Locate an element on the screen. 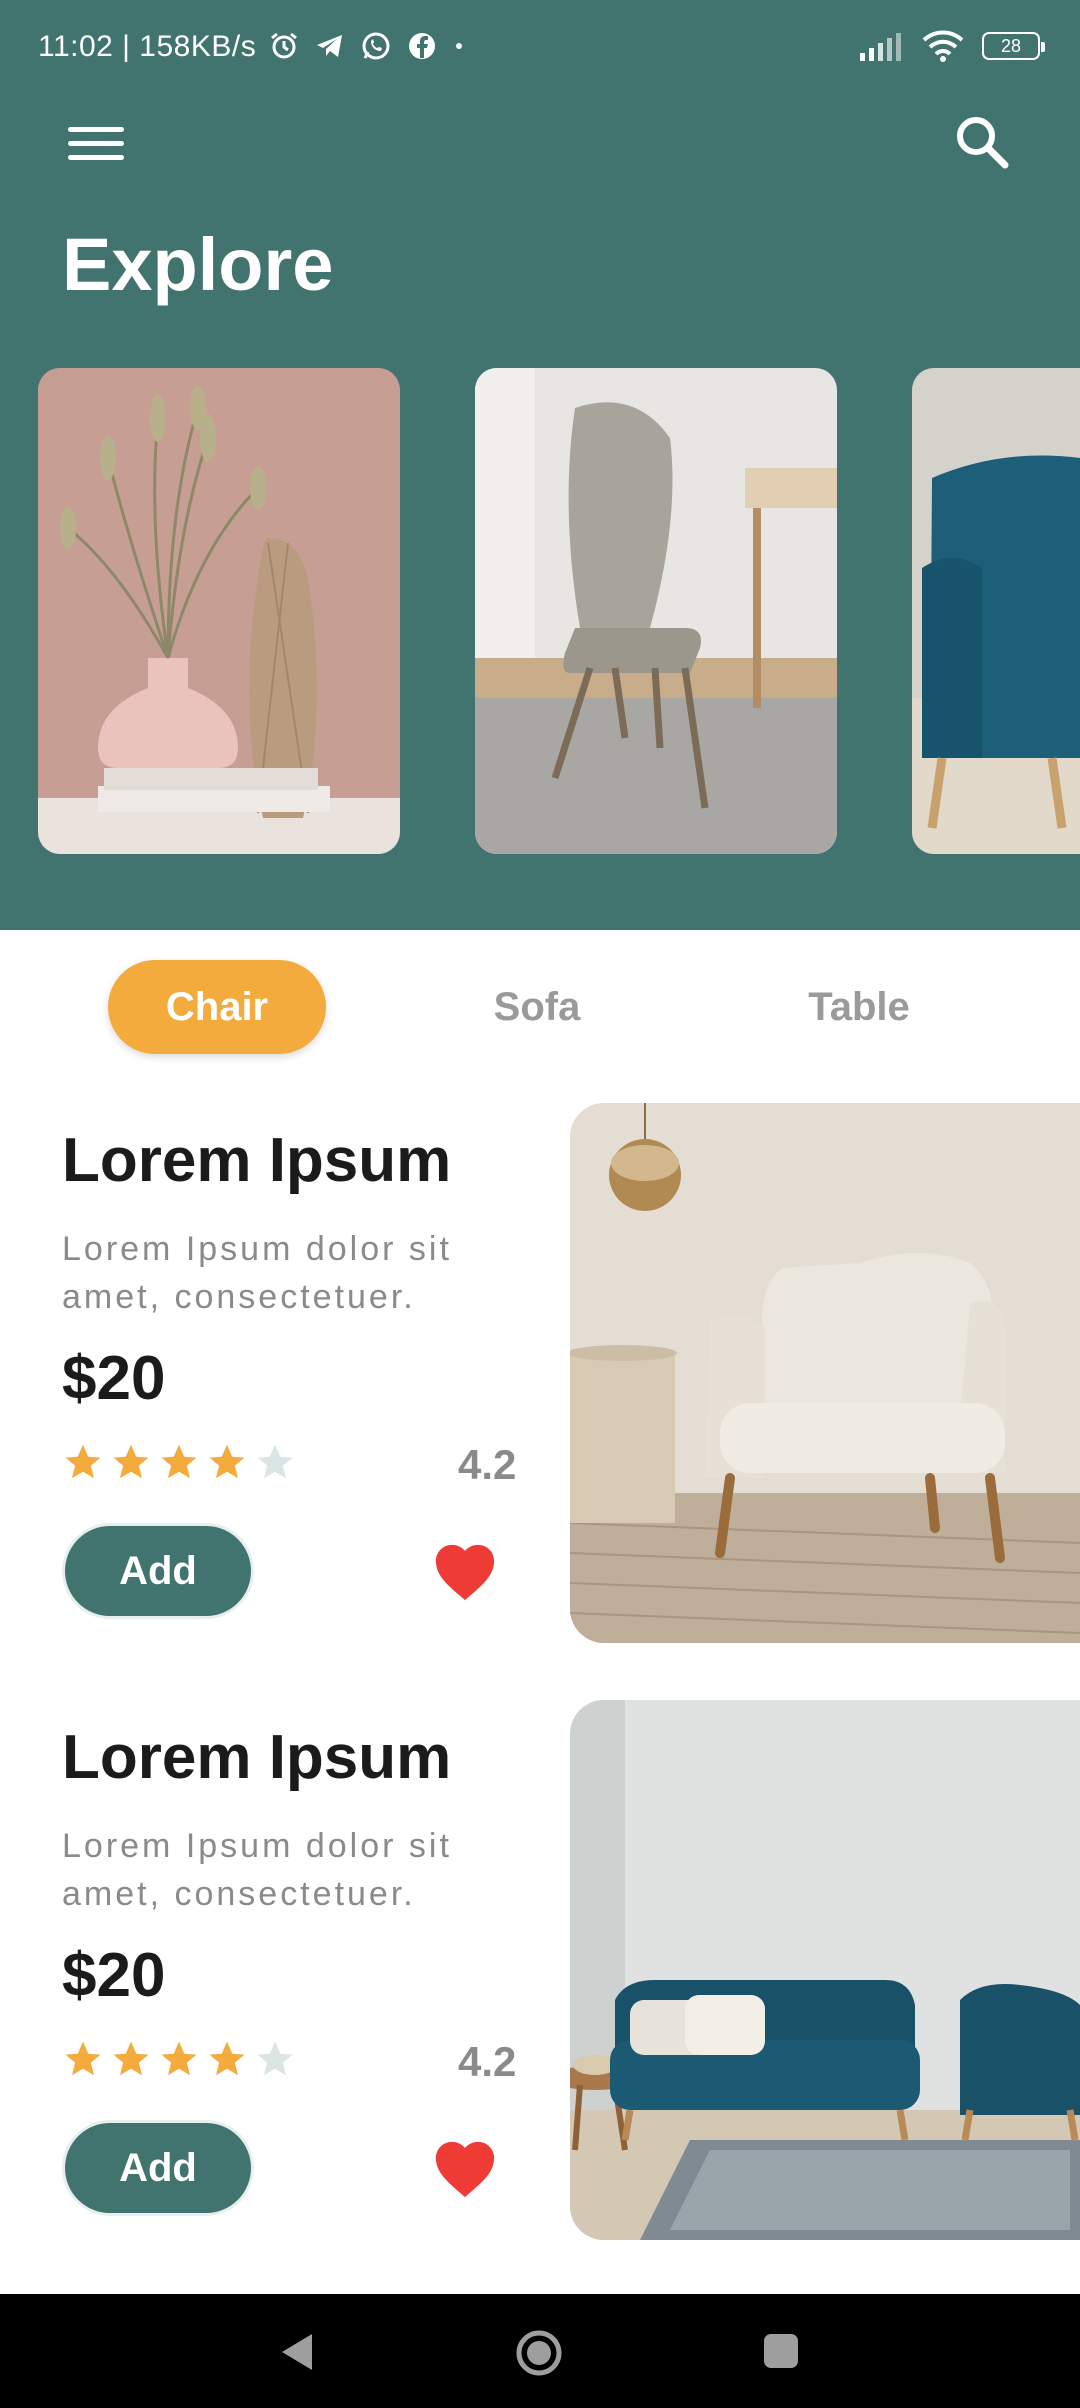  tab-sofa: Sofa is located at coordinates (537, 1007).